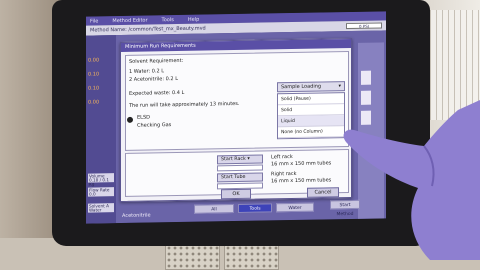  I want to click on menu-help: Help, so click(193, 19).